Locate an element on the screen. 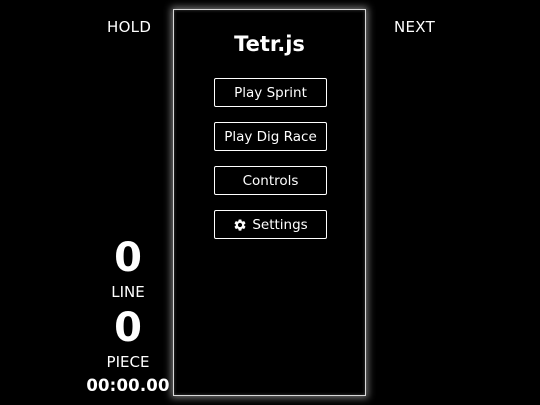  controls-label: Controls is located at coordinates (270, 180).